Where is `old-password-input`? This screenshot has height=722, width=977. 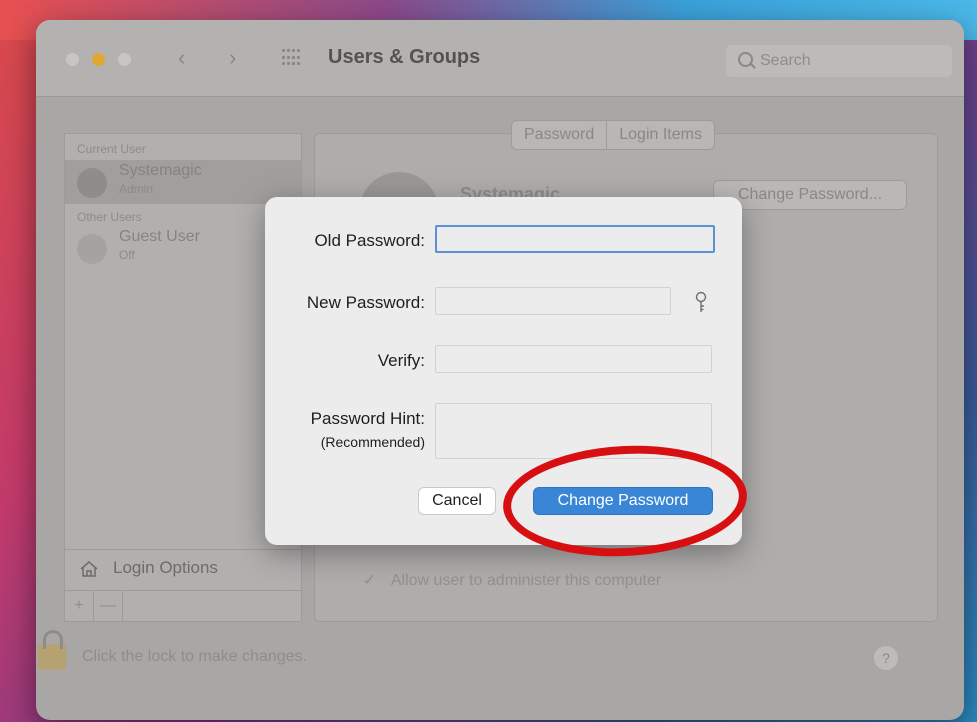
old-password-input is located at coordinates (575, 239).